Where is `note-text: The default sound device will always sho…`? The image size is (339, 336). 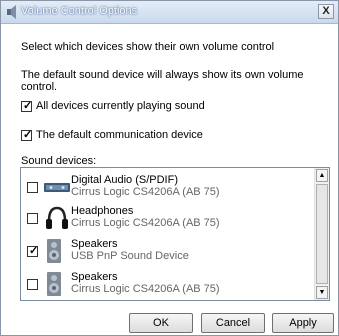
note-text: The default sound device will always sho… is located at coordinates (162, 81).